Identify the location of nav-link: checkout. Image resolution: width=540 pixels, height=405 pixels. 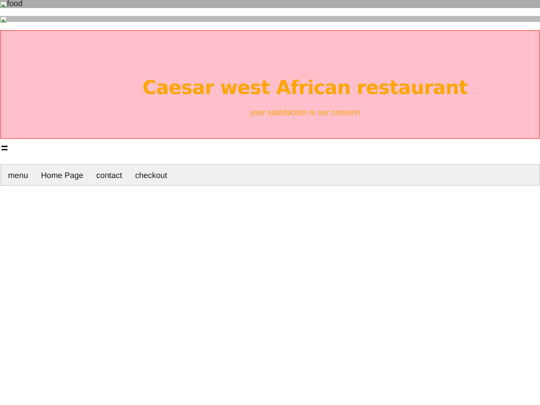
(151, 175).